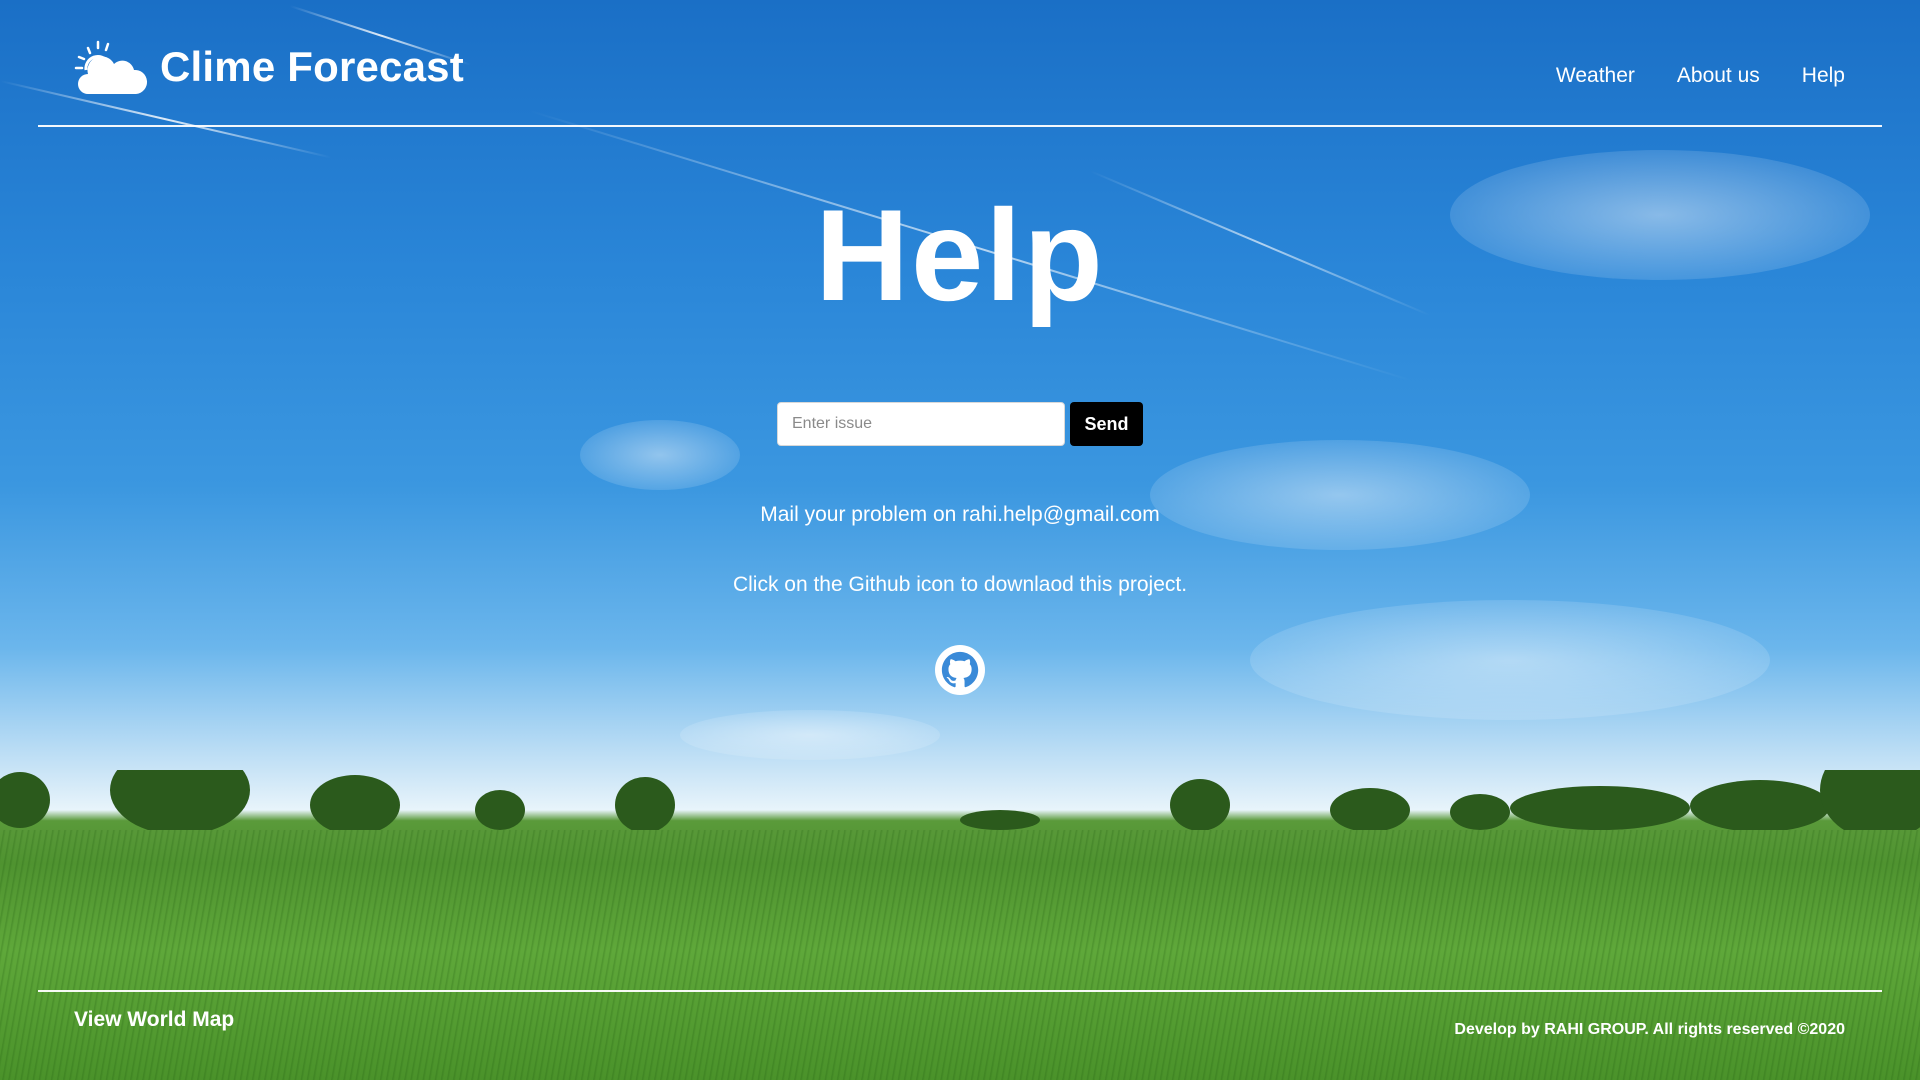 This screenshot has width=1920, height=1080. What do you see at coordinates (1823, 76) in the screenshot?
I see `nav-item-help: Help` at bounding box center [1823, 76].